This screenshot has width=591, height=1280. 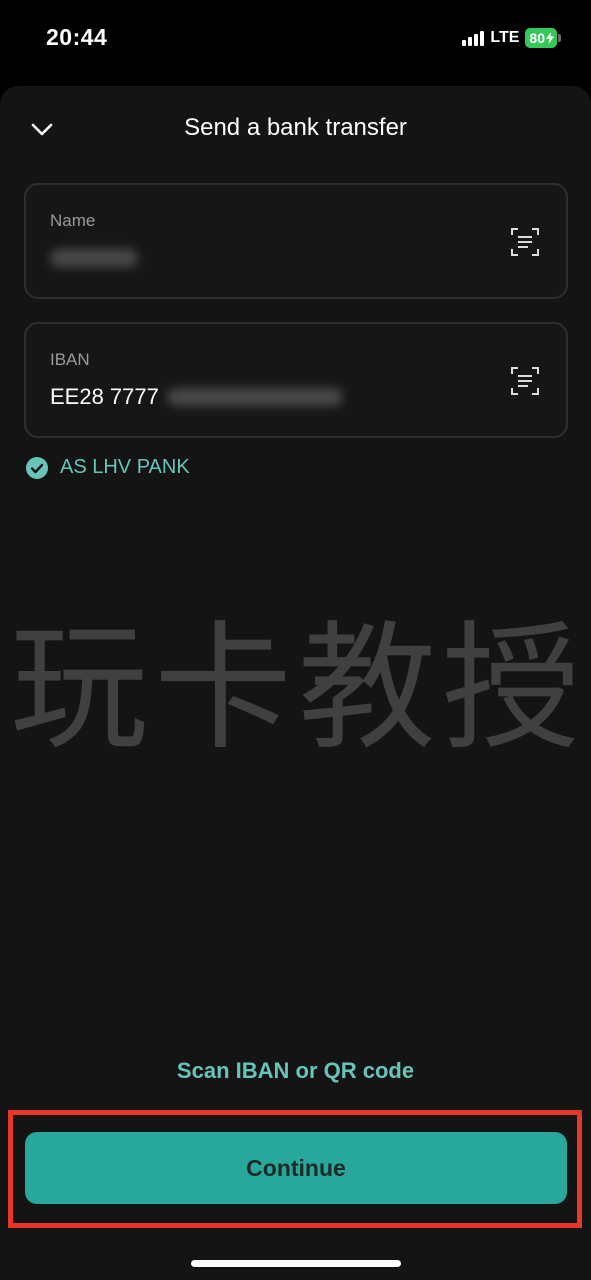 What do you see at coordinates (473, 38) in the screenshot?
I see `signal-icon` at bounding box center [473, 38].